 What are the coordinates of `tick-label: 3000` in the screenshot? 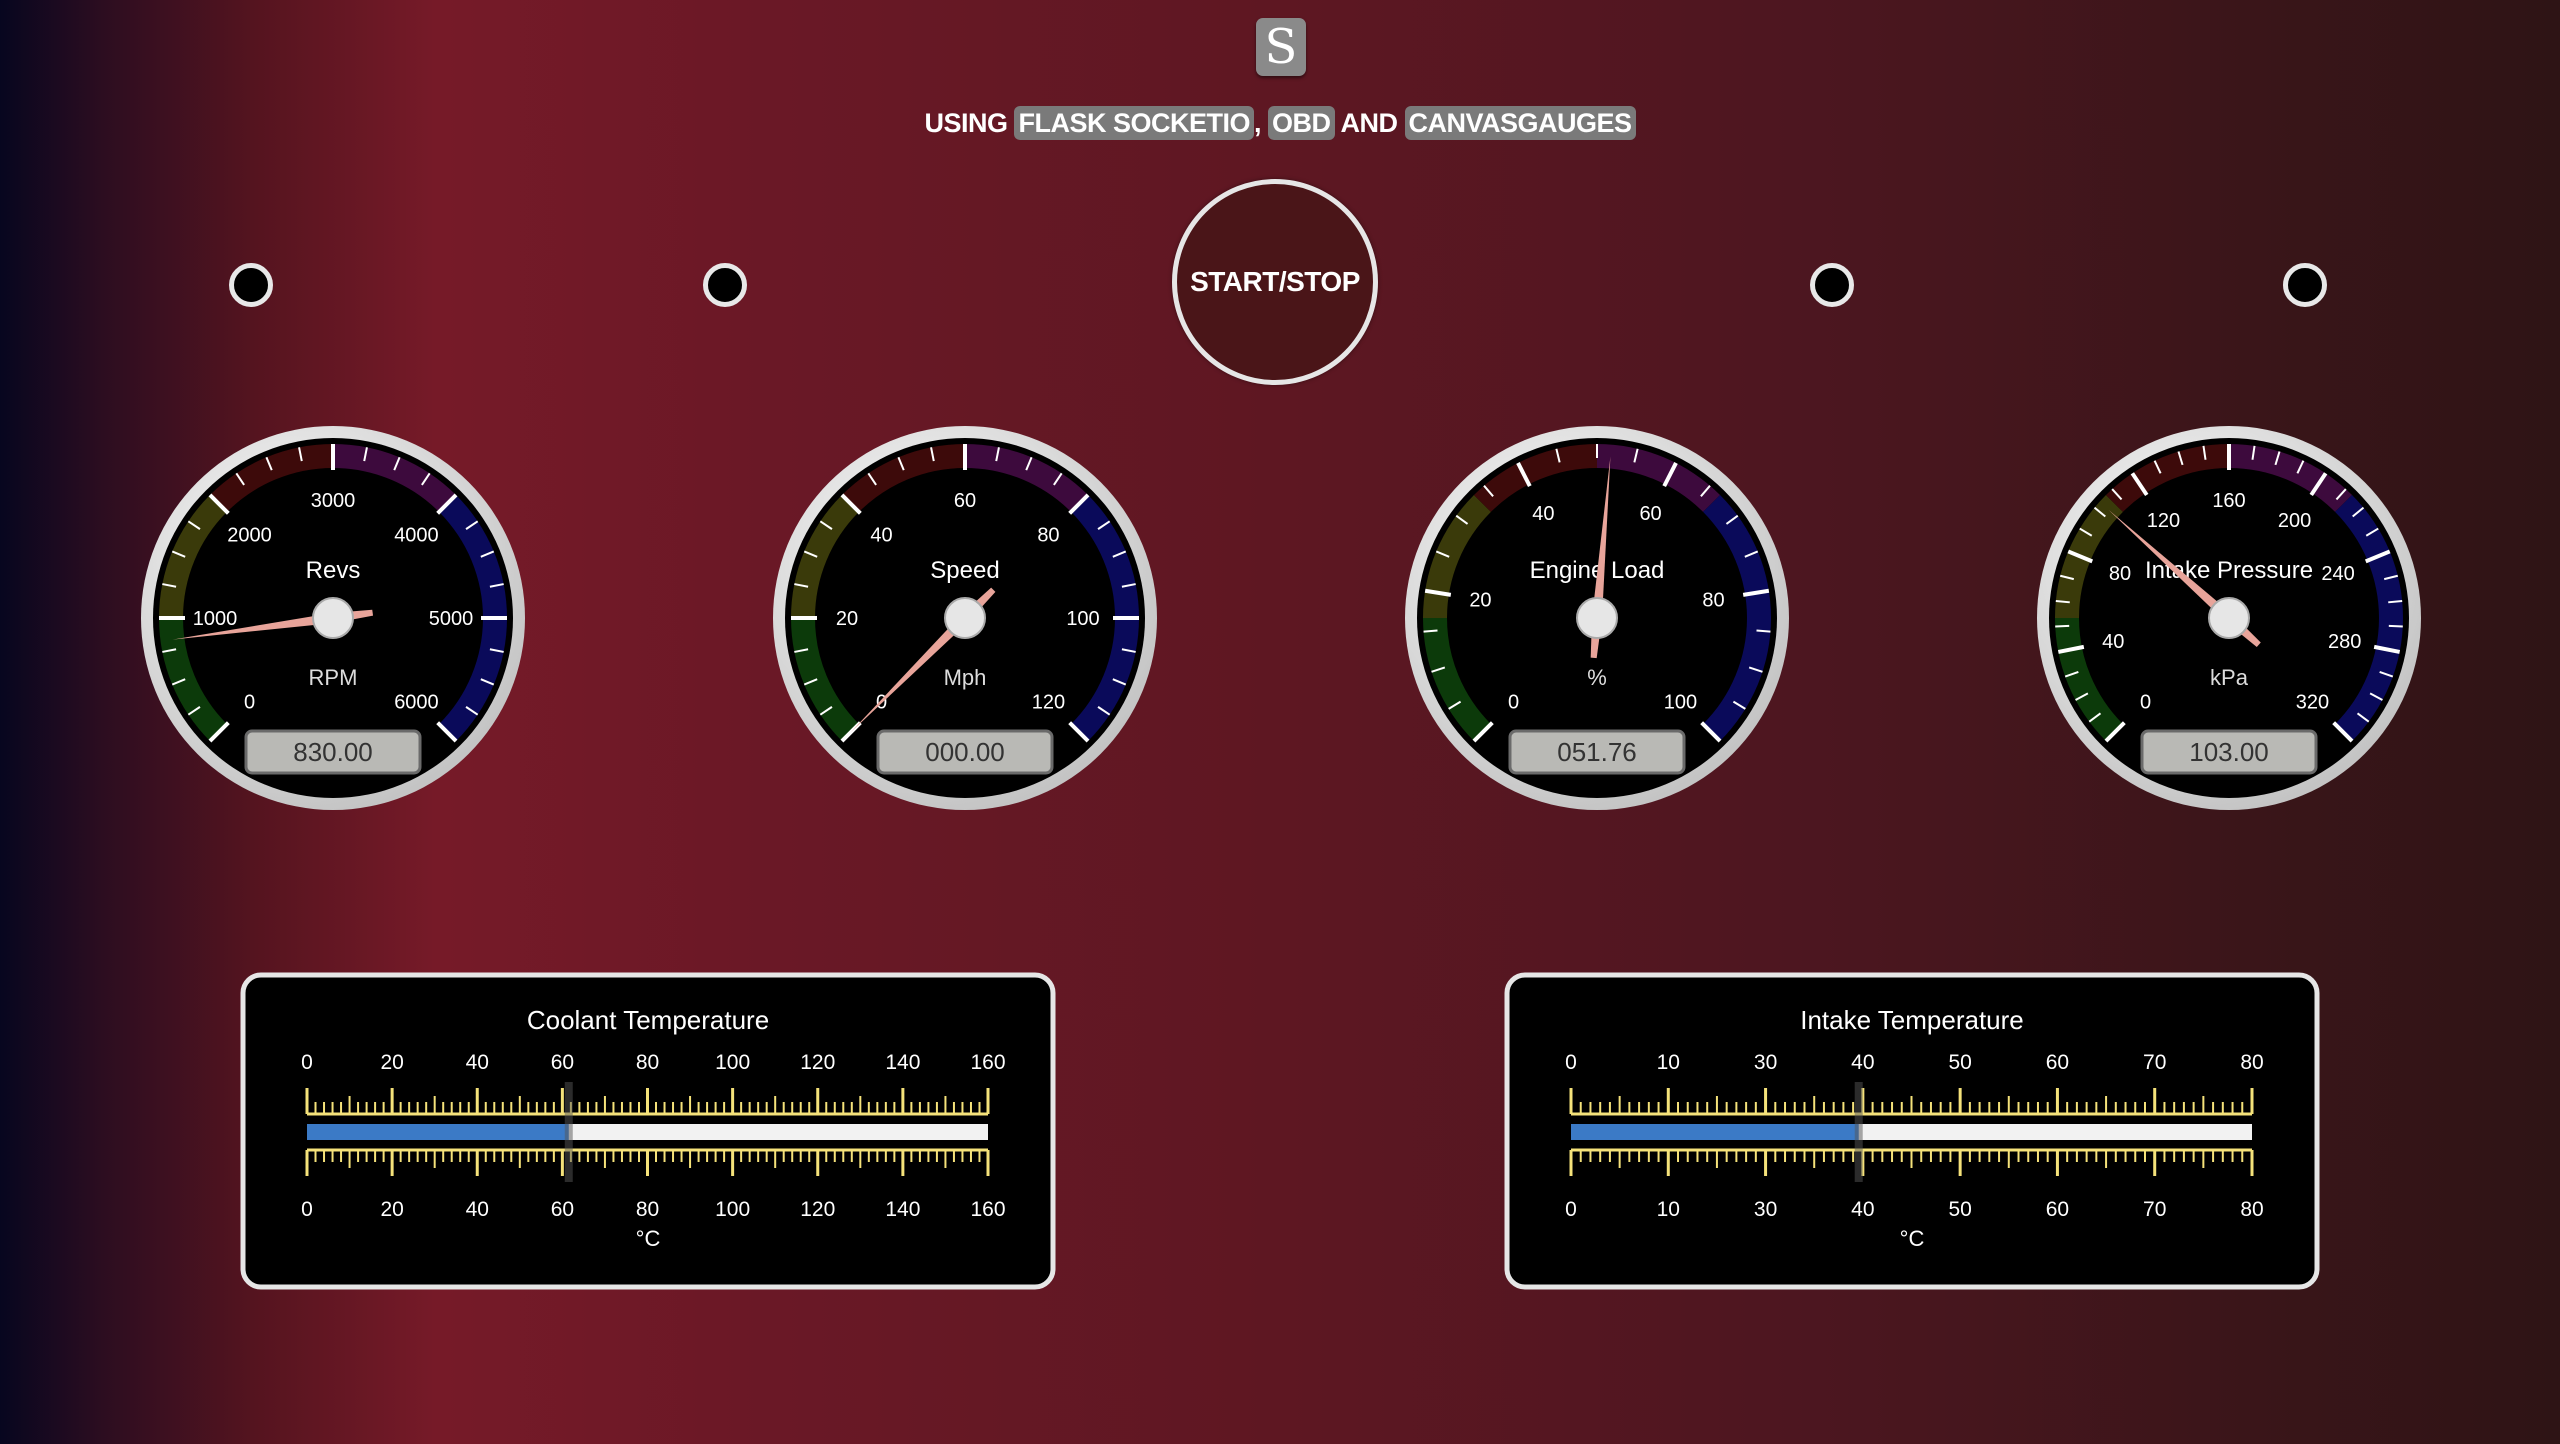 It's located at (333, 501).